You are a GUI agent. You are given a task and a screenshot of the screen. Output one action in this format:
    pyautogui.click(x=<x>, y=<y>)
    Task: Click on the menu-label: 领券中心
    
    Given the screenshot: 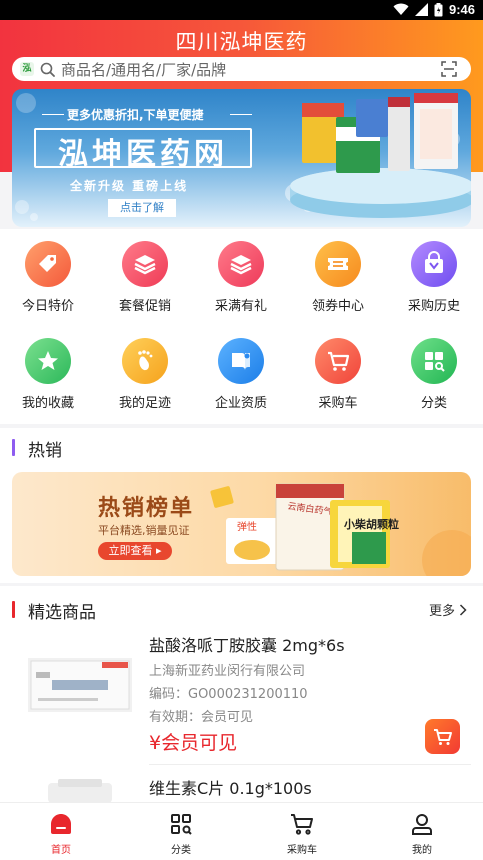 What is the action you would take?
    pyautogui.click(x=337, y=306)
    